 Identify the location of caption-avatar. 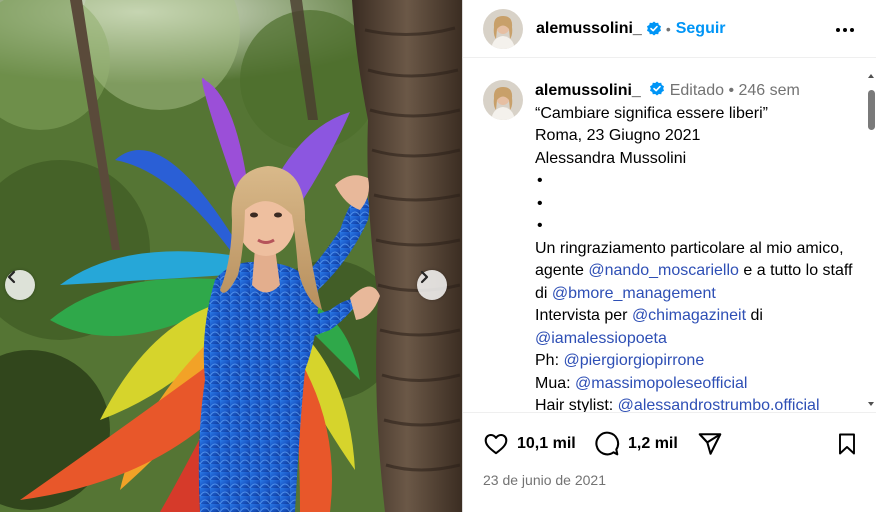
(503, 100).